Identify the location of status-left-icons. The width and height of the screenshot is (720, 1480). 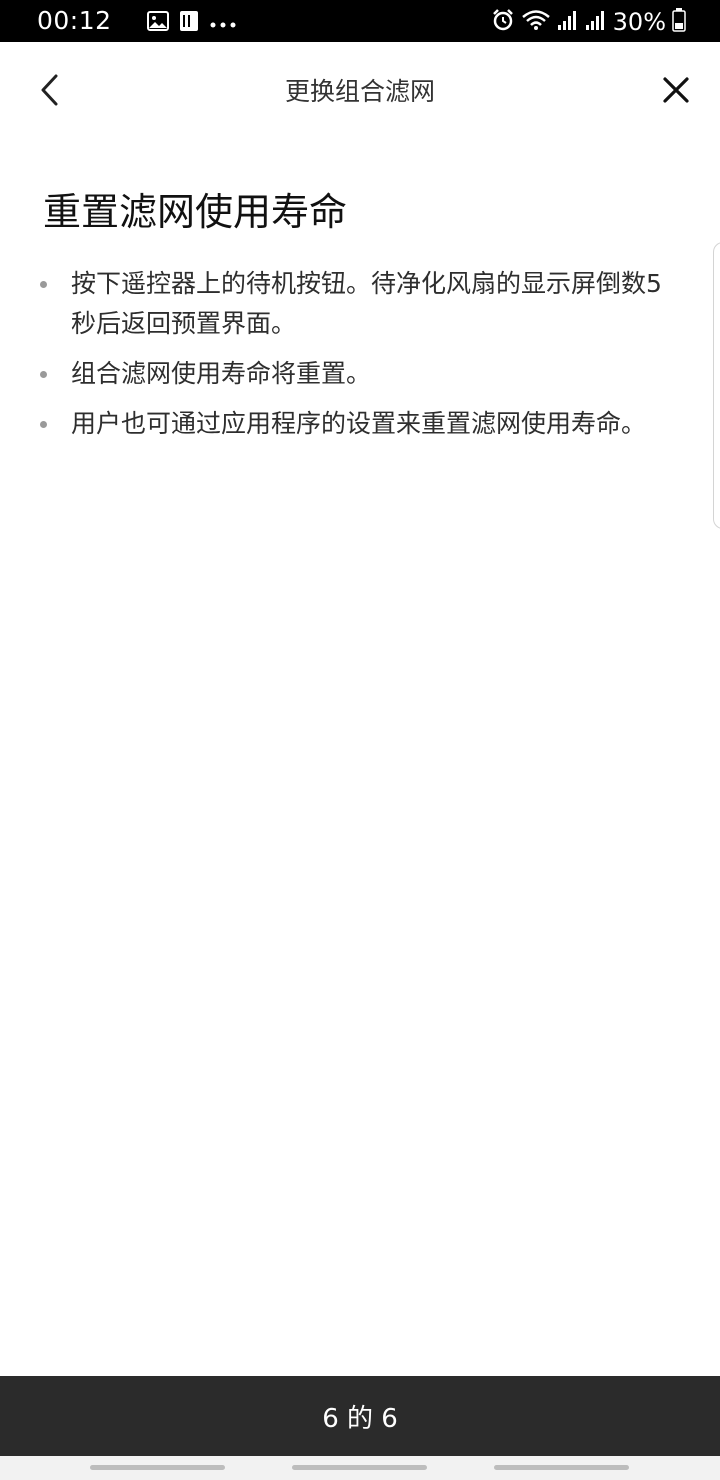
(192, 23).